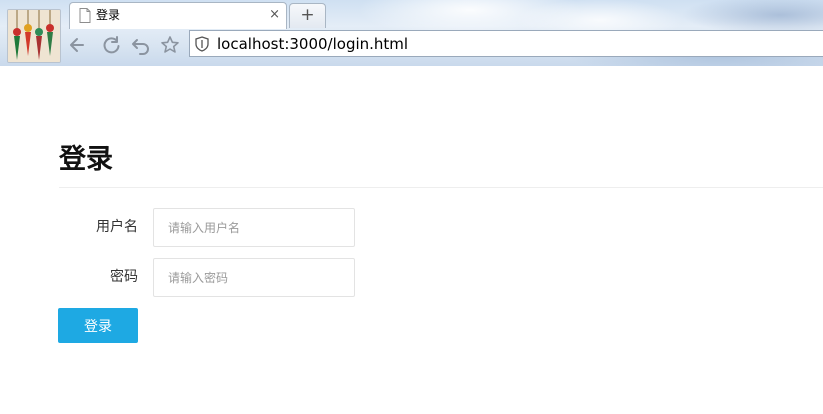  I want to click on password-label: 密码, so click(124, 277).